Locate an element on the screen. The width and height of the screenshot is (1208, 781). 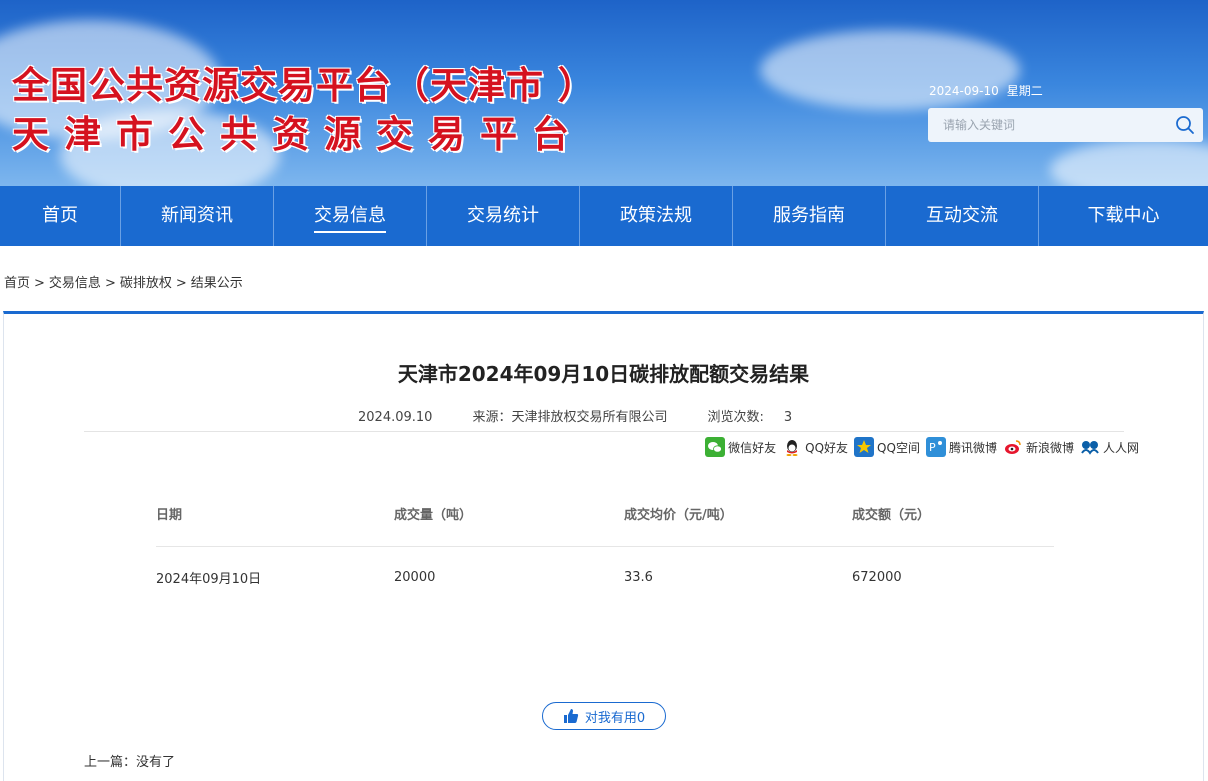
share-sina-weibo: 新浪微博 is located at coordinates (1038, 447).